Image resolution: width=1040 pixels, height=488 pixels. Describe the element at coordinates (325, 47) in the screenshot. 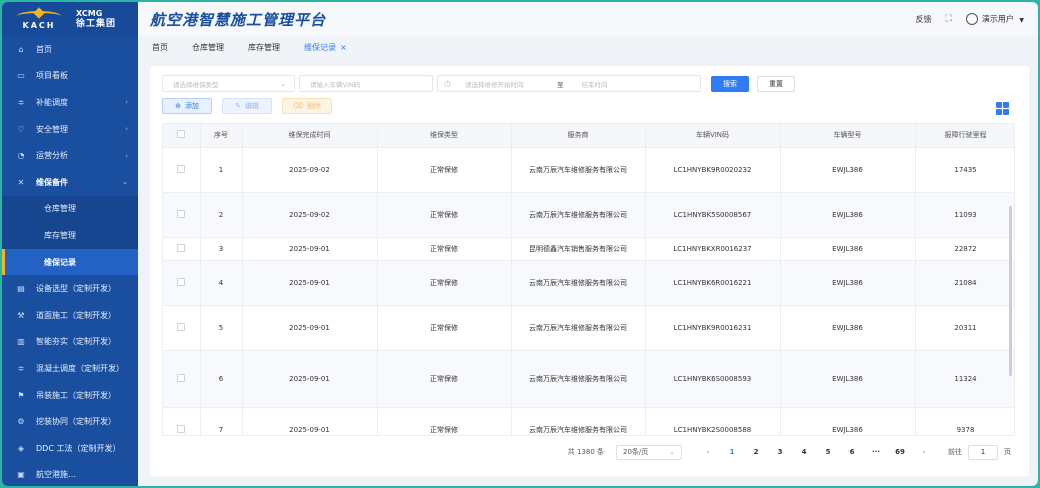

I see `tab-3: 维保记录 ×` at that location.